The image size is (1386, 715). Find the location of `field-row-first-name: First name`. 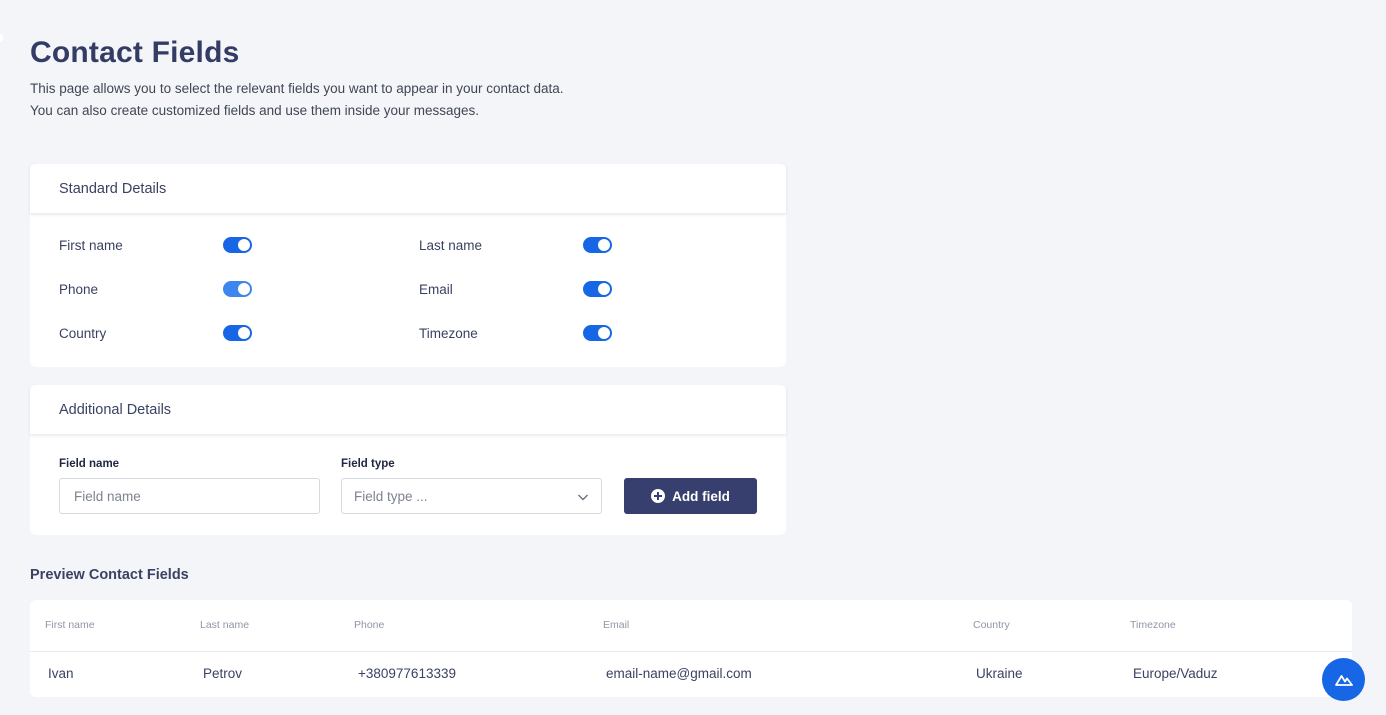

field-row-first-name: First name is located at coordinates (155, 245).